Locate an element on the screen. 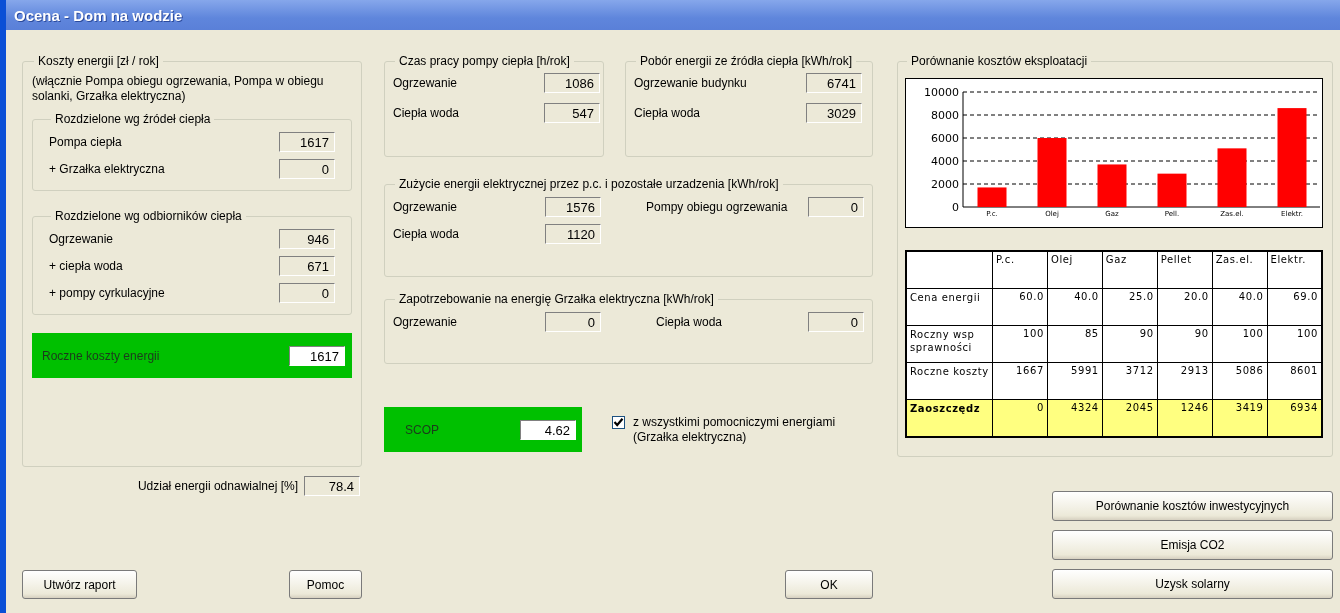  dialog-button: Utwórz raport is located at coordinates (79, 584).